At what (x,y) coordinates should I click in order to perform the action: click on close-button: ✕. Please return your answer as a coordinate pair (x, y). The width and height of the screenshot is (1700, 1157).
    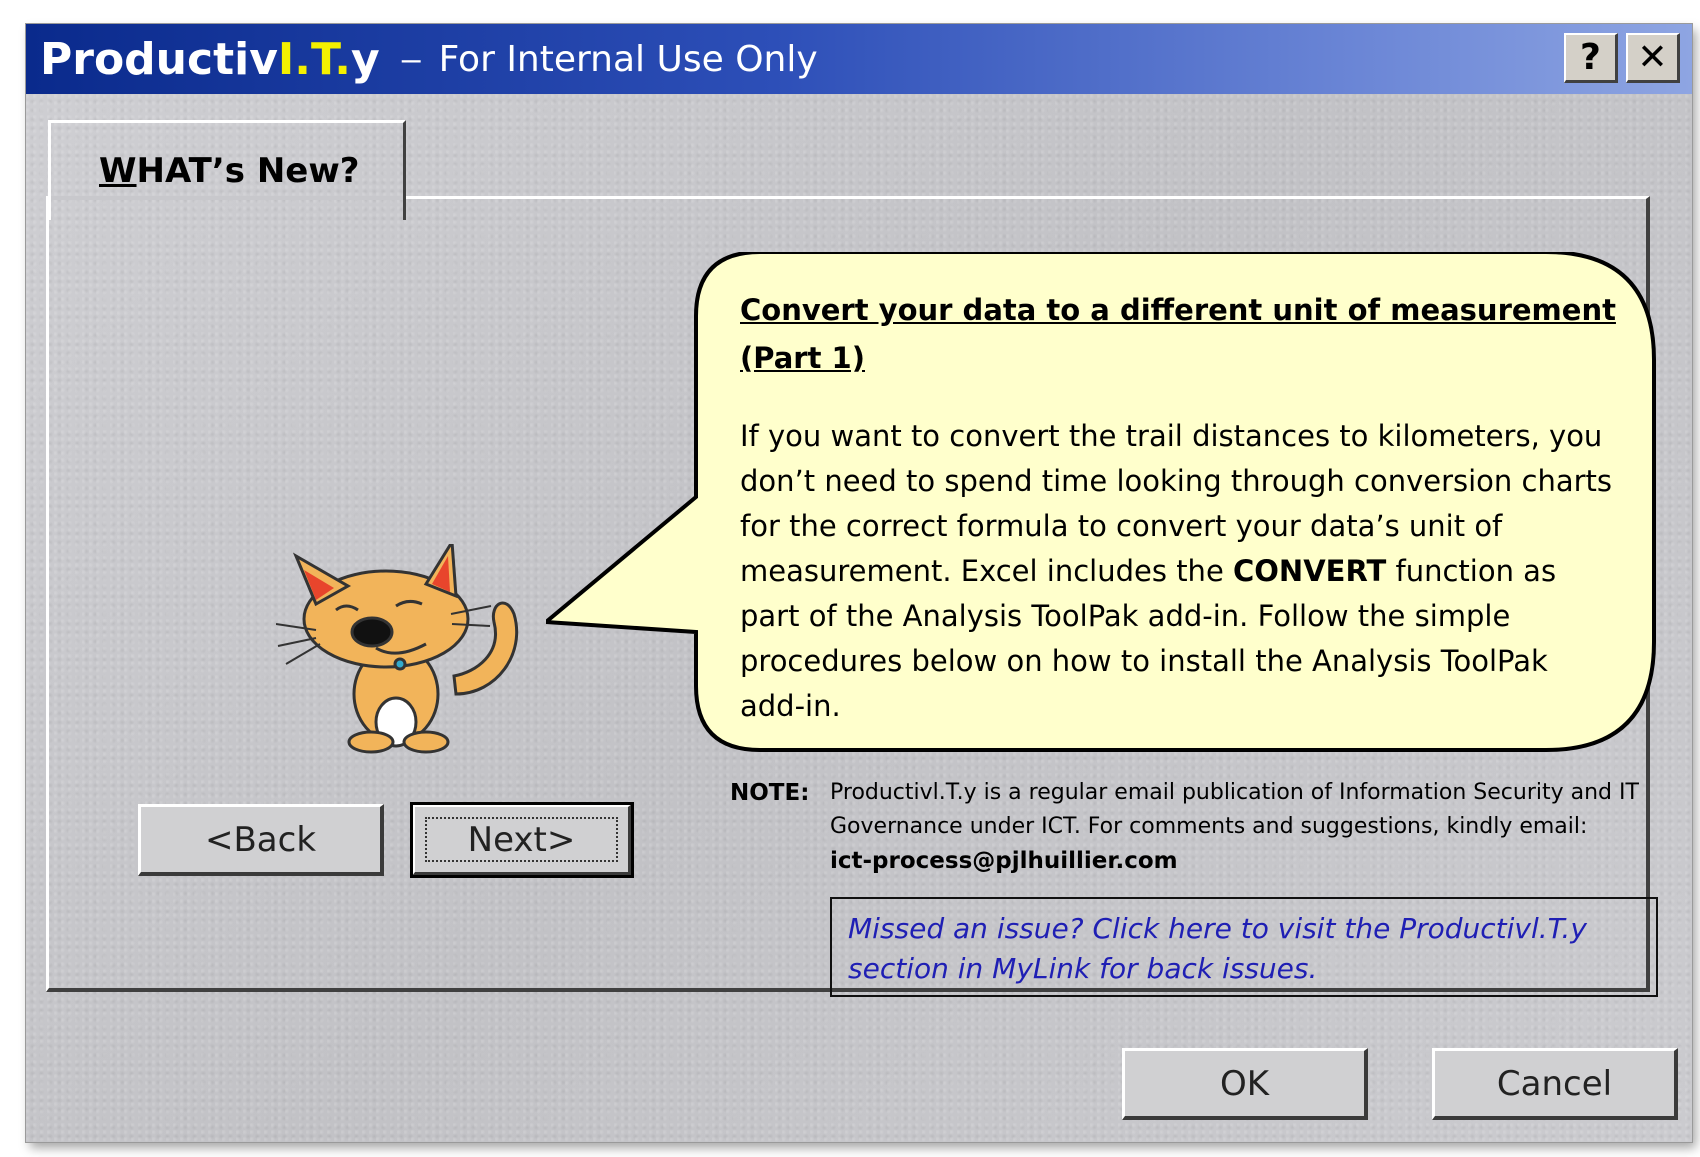
    Looking at the image, I should click on (1653, 58).